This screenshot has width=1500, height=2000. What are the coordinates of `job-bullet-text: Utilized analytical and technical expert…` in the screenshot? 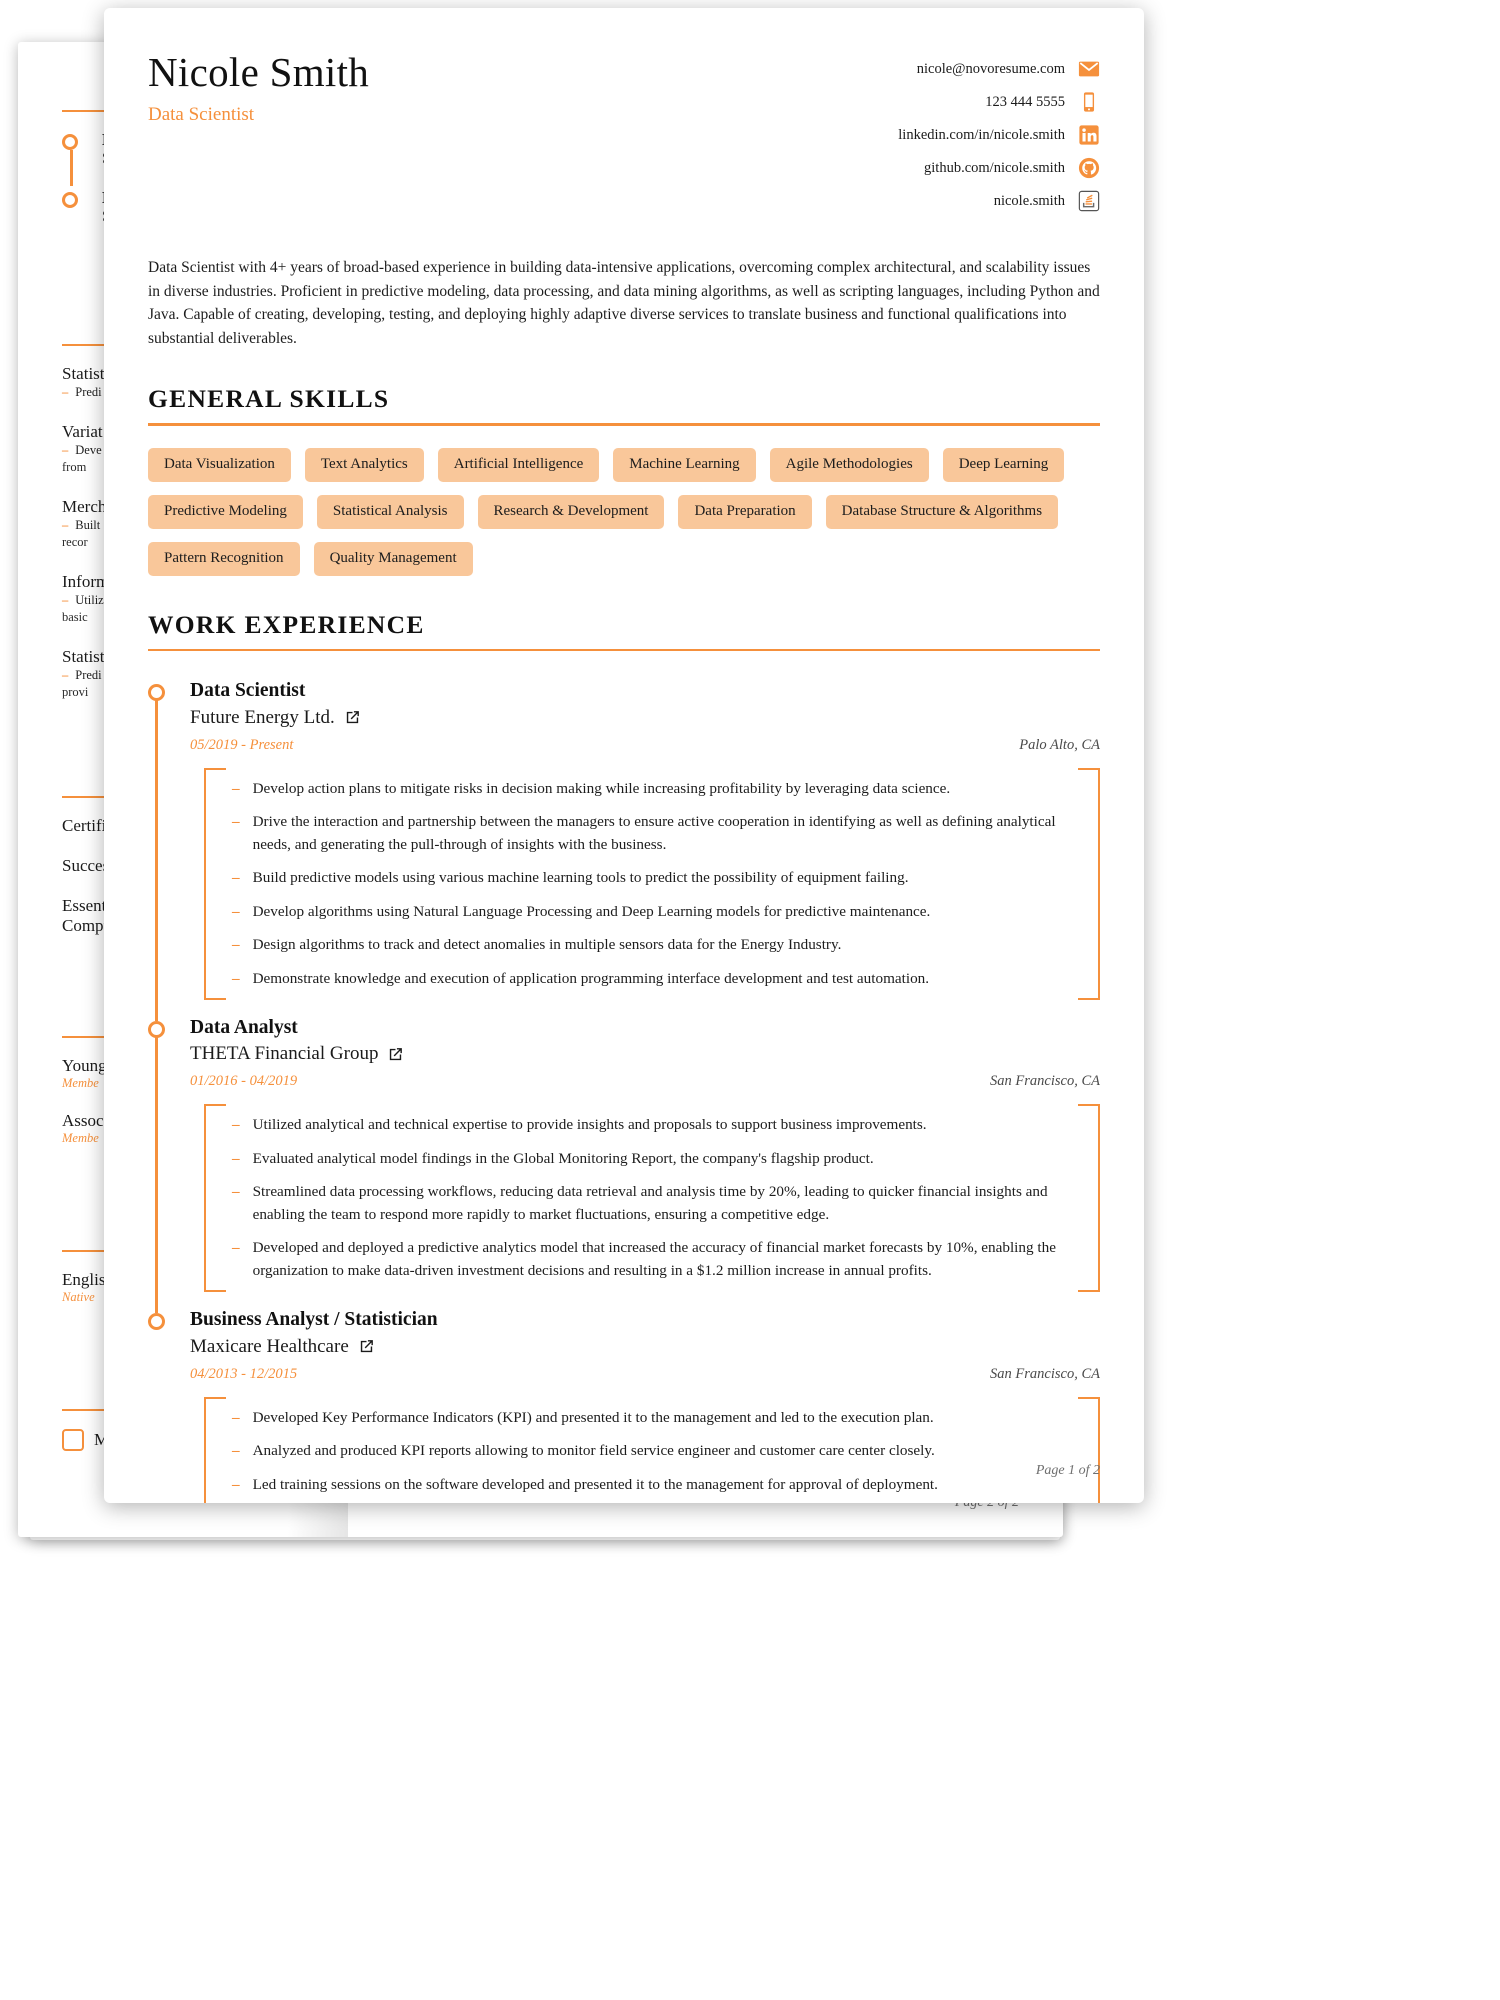 It's located at (589, 1125).